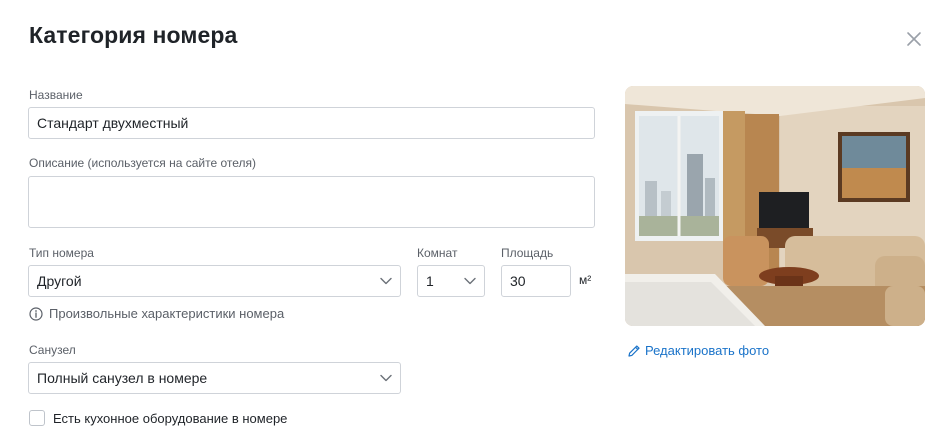  Describe the element at coordinates (451, 281) in the screenshot. I see `rooms-select: 1` at that location.